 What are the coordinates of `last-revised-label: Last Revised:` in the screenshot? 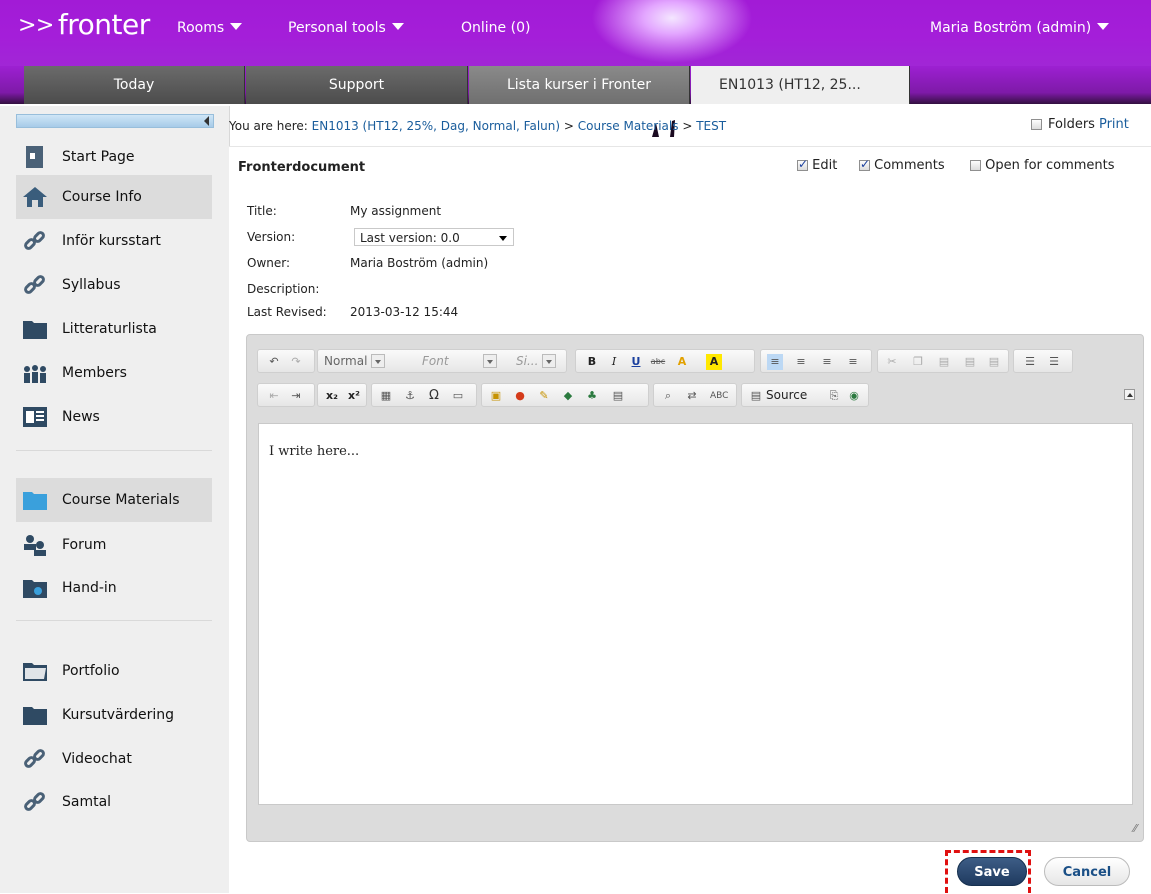 It's located at (287, 312).